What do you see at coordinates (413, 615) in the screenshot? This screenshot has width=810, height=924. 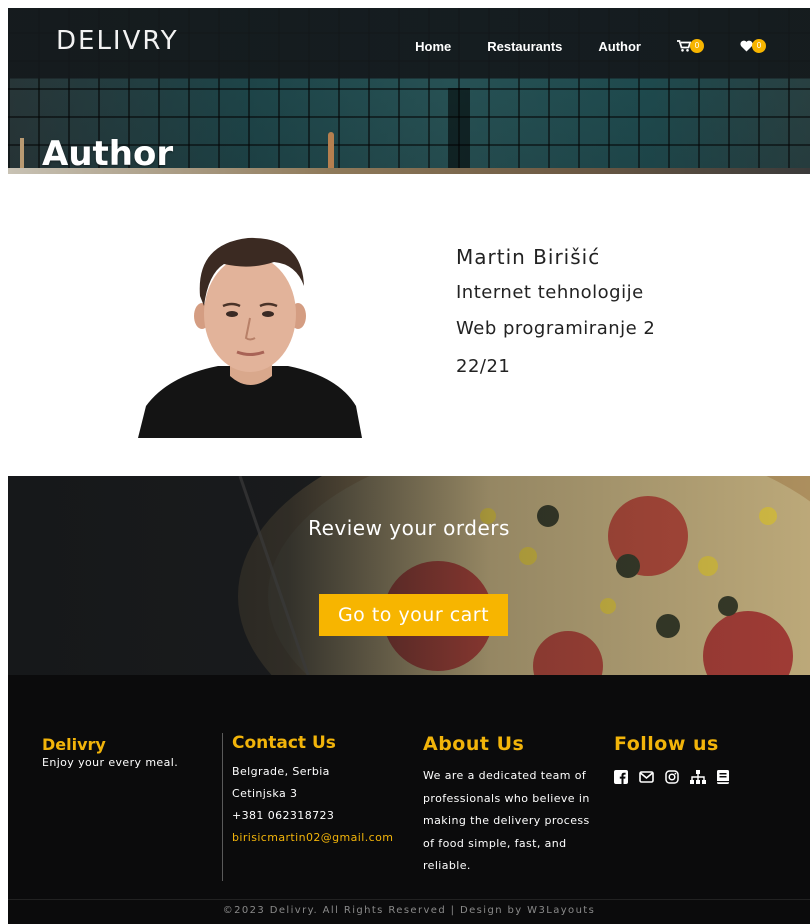 I see `go-to-cart-button: Go to your cart` at bounding box center [413, 615].